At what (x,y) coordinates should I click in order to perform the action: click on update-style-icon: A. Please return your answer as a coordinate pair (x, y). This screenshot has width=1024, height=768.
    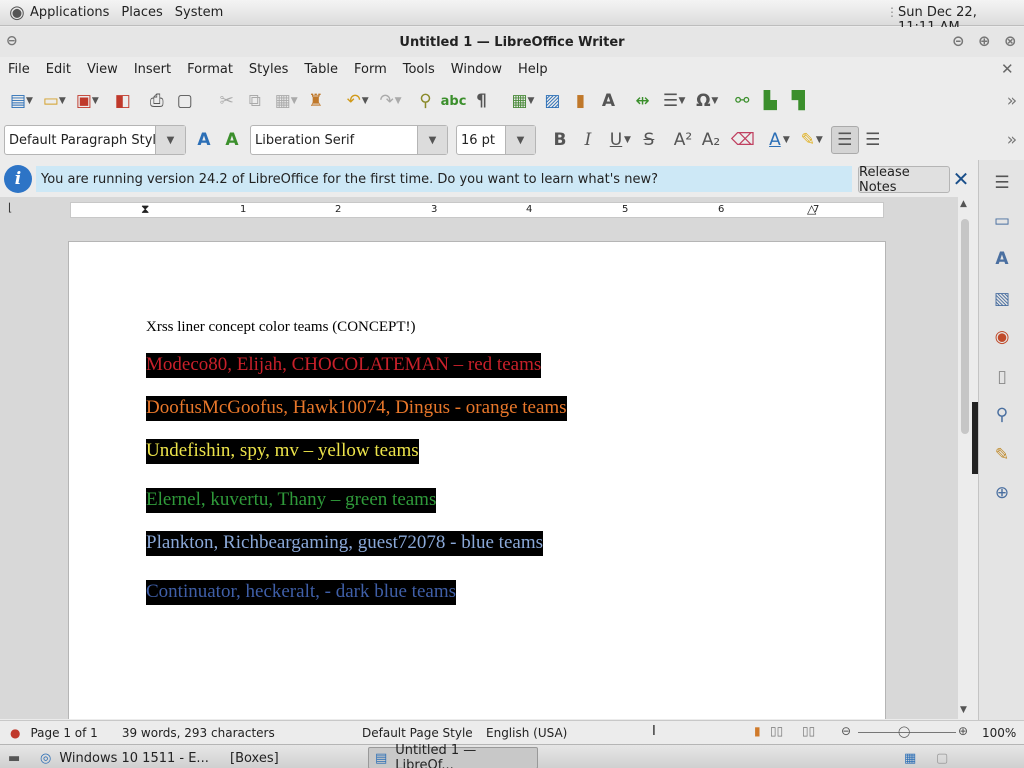
    Looking at the image, I should click on (204, 140).